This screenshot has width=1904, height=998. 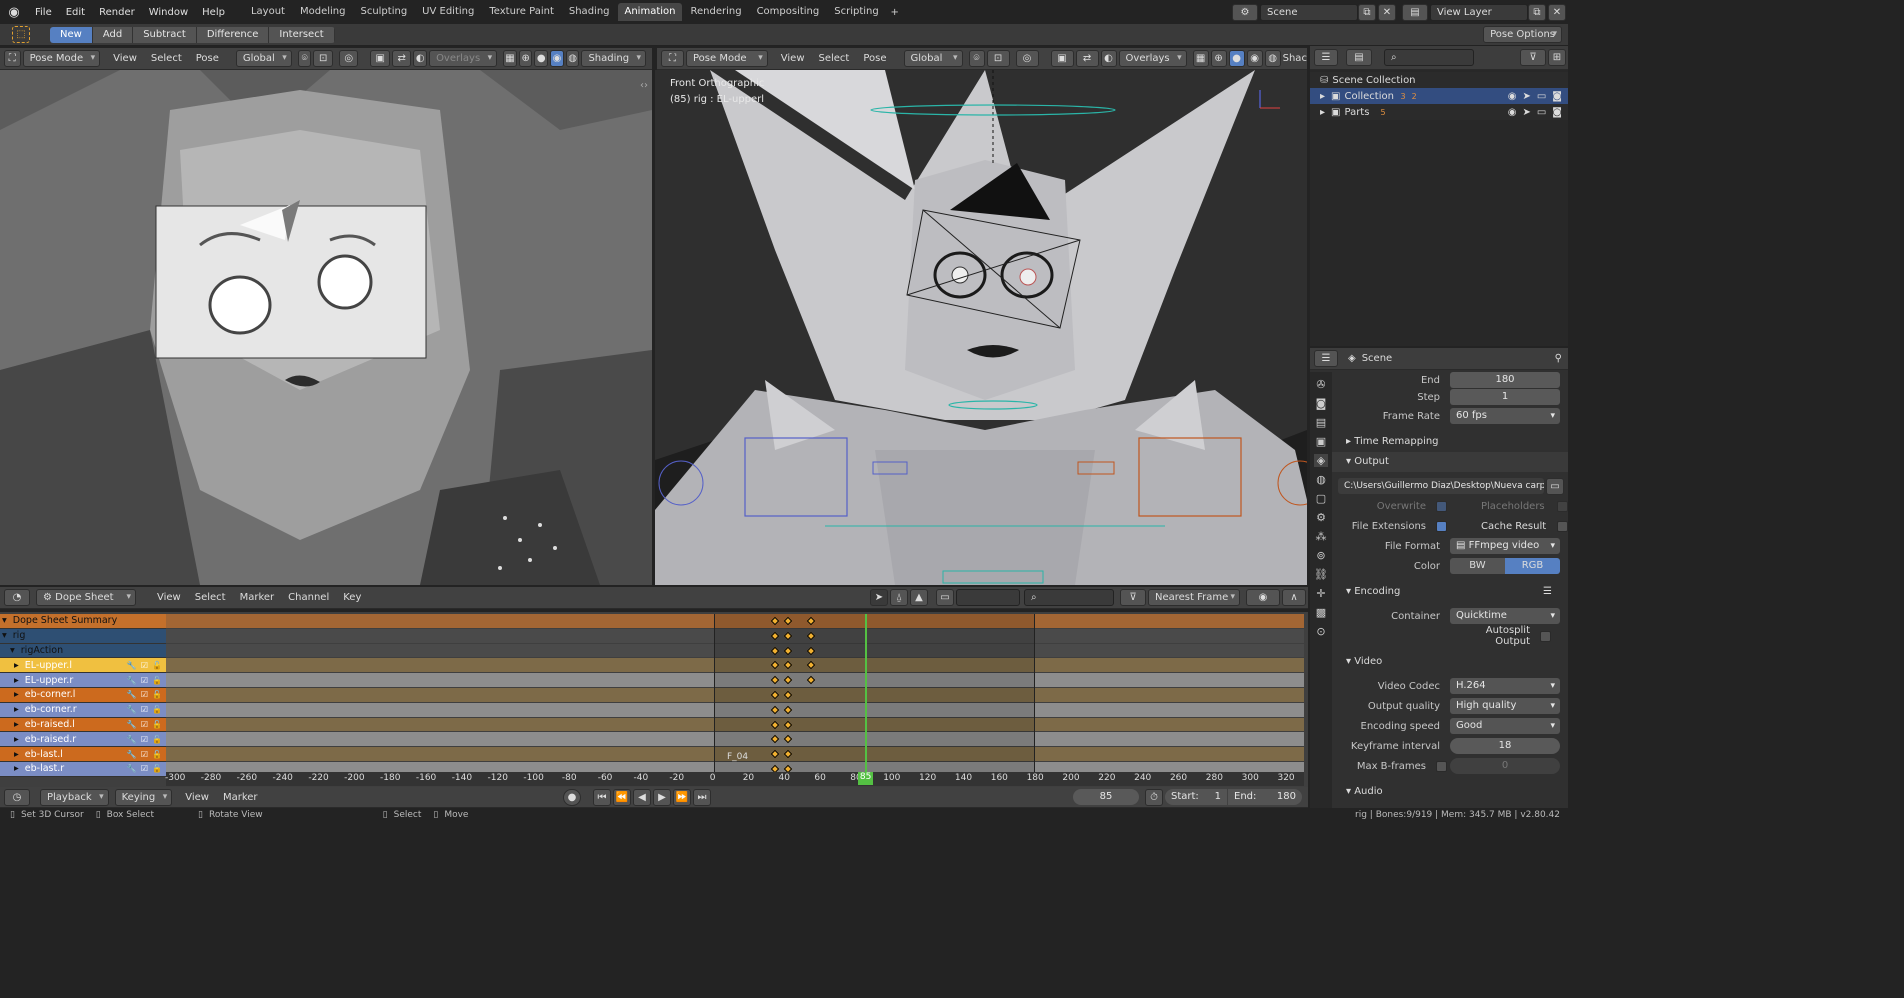 What do you see at coordinates (1429, 57) in the screenshot?
I see `outliner-search-input: ⌕` at bounding box center [1429, 57].